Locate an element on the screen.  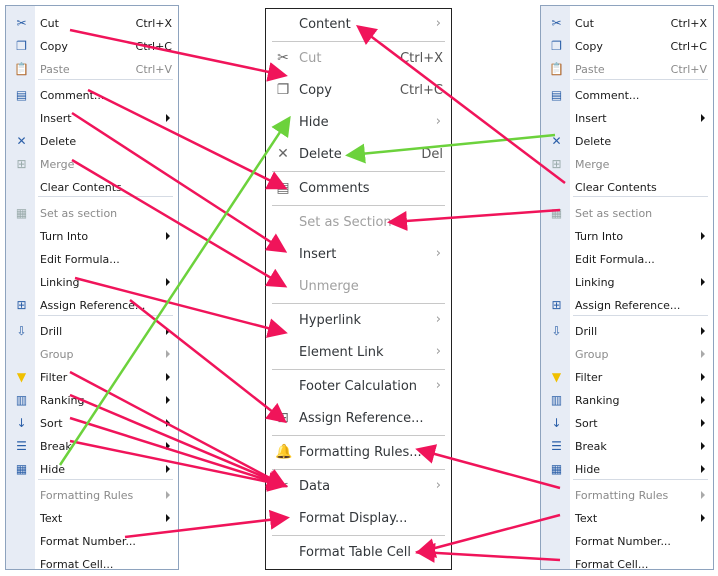
delete-x-icon: ✕ is located at coordinates (21, 141).